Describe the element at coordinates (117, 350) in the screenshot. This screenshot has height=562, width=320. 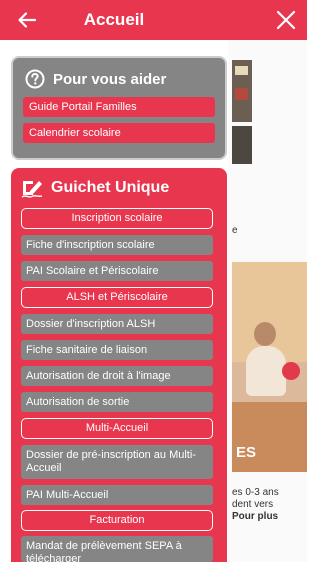
I see `fiche-sanitaire-link: Fiche sanitaire de liaison` at that location.